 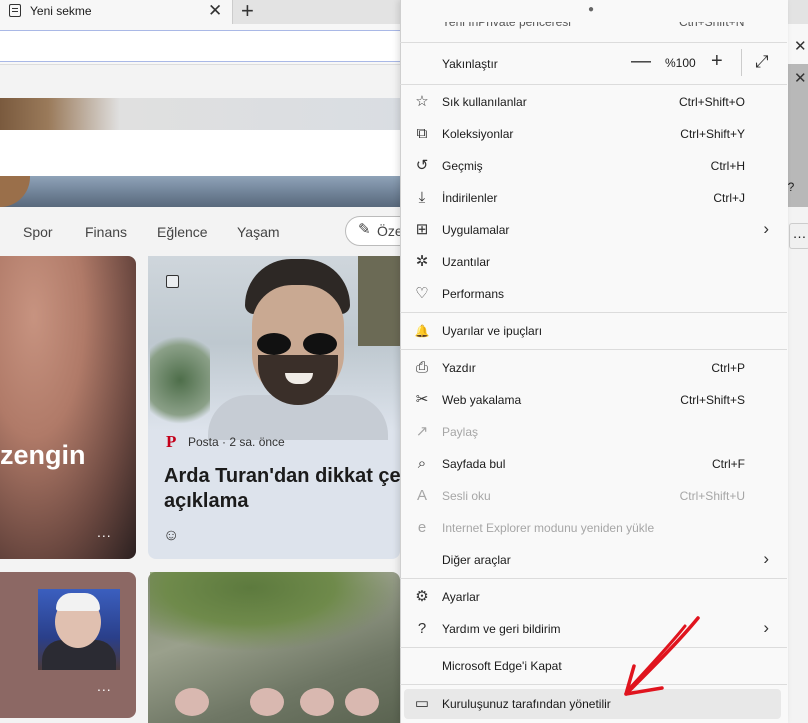 I want to click on menu-item-label: Sesli oku, so click(x=466, y=496).